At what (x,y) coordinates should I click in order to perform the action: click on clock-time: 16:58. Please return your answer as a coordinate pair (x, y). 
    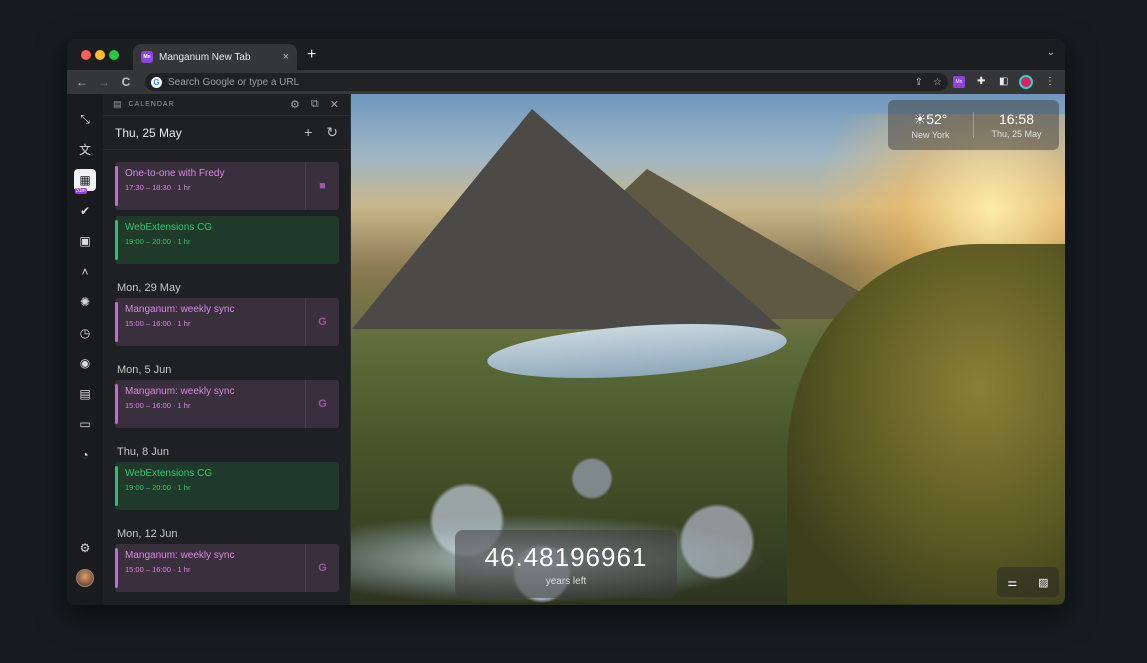
    Looking at the image, I should click on (1016, 119).